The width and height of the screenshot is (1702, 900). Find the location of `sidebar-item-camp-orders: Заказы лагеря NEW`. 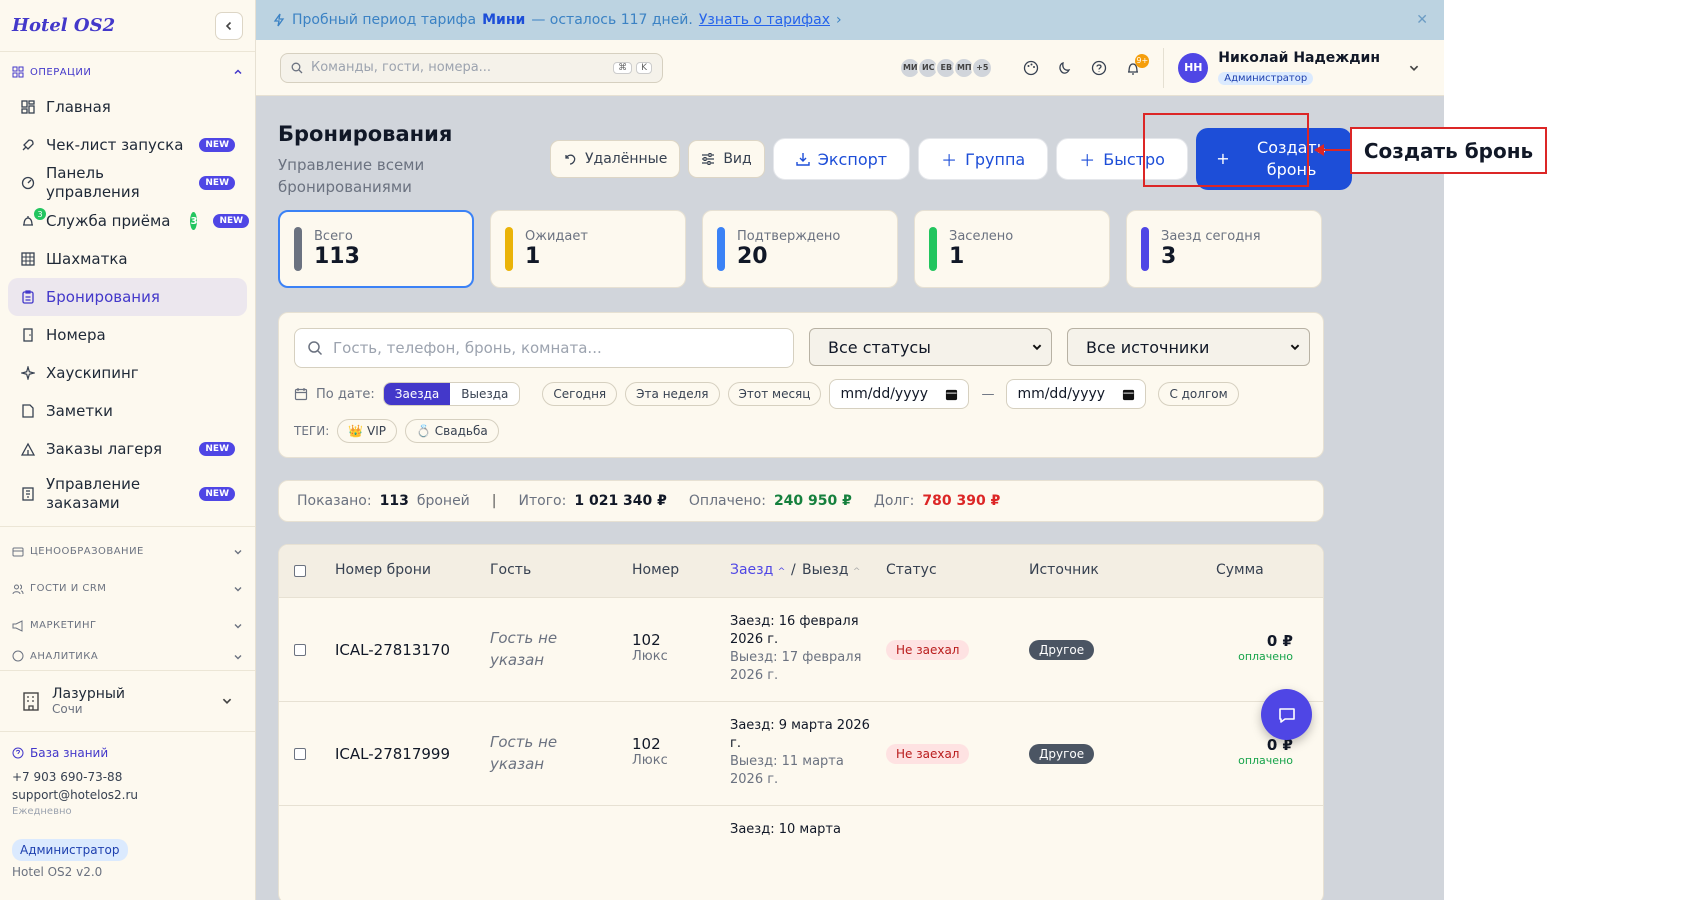

sidebar-item-camp-orders: Заказы лагеря NEW is located at coordinates (127, 449).